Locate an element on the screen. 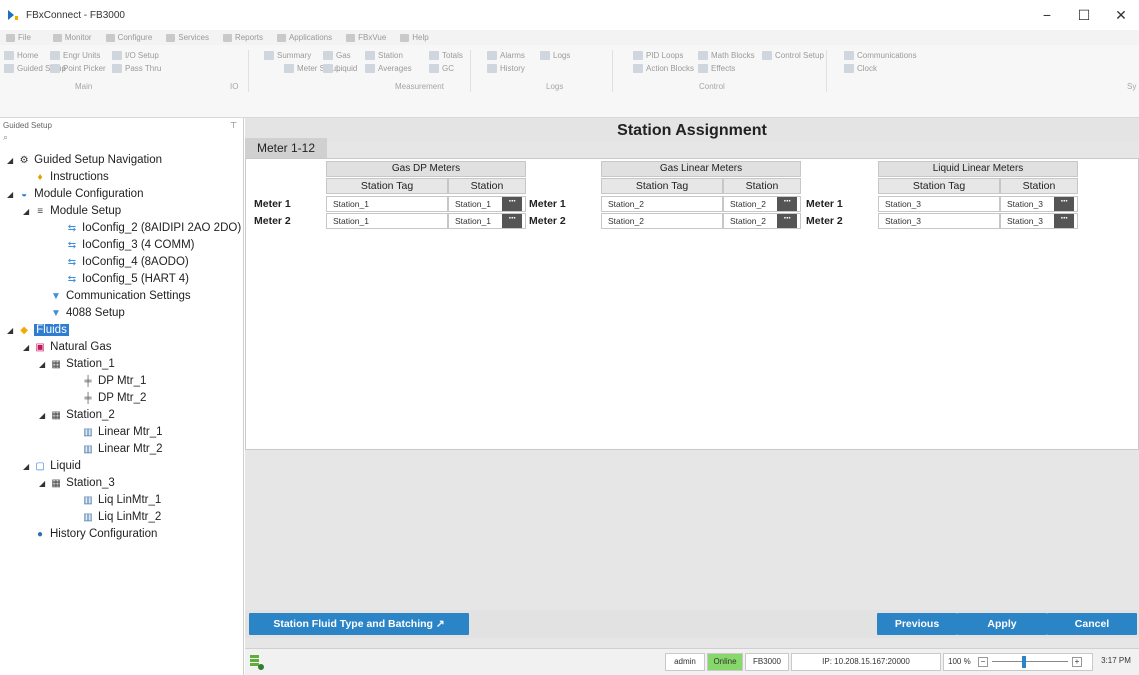  ribbon-control-setup: Control Setup is located at coordinates (793, 55).